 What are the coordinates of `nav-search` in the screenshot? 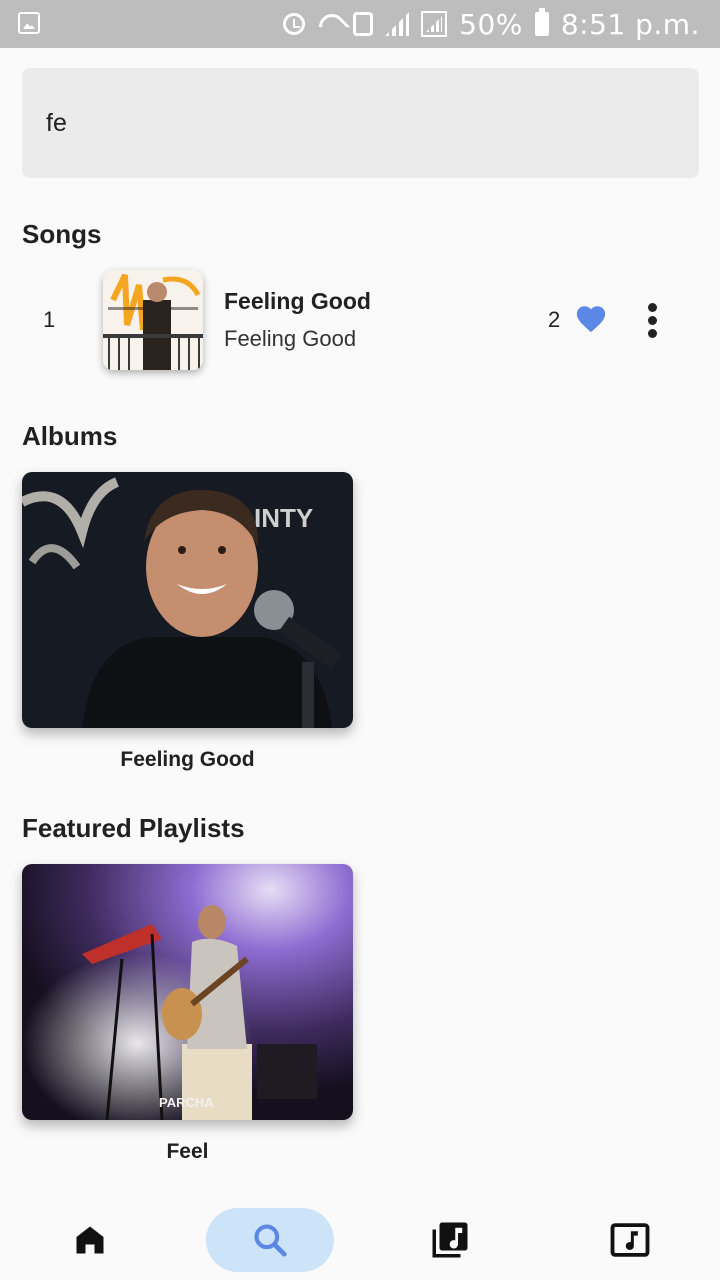 It's located at (270, 1240).